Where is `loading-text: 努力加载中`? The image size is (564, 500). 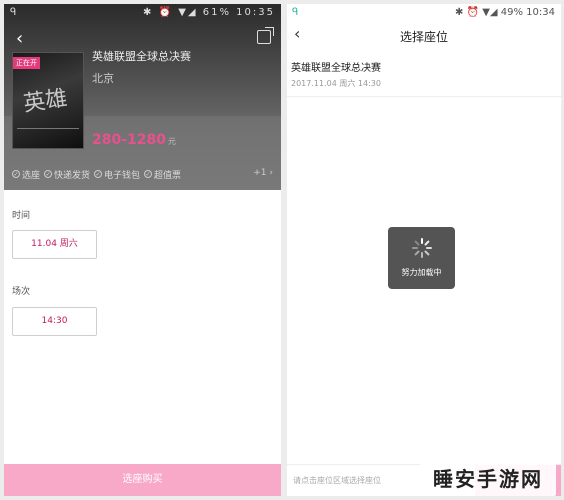 loading-text: 努力加载中 is located at coordinates (421, 272).